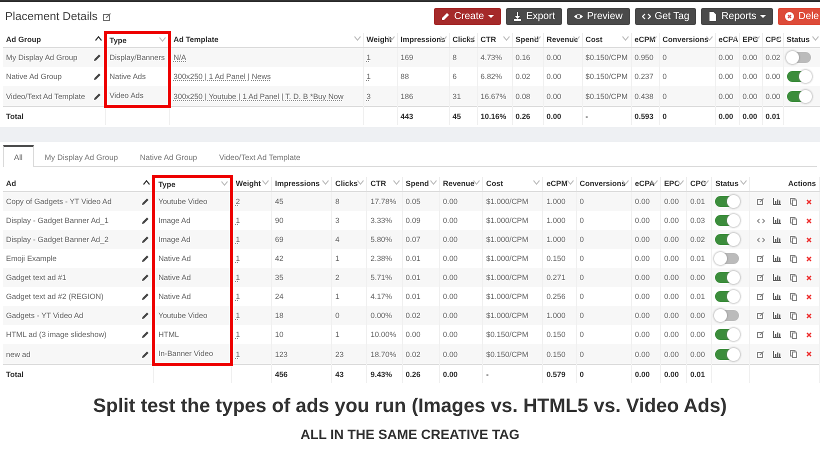 The image size is (820, 450). I want to click on preview-button: Preview, so click(598, 16).